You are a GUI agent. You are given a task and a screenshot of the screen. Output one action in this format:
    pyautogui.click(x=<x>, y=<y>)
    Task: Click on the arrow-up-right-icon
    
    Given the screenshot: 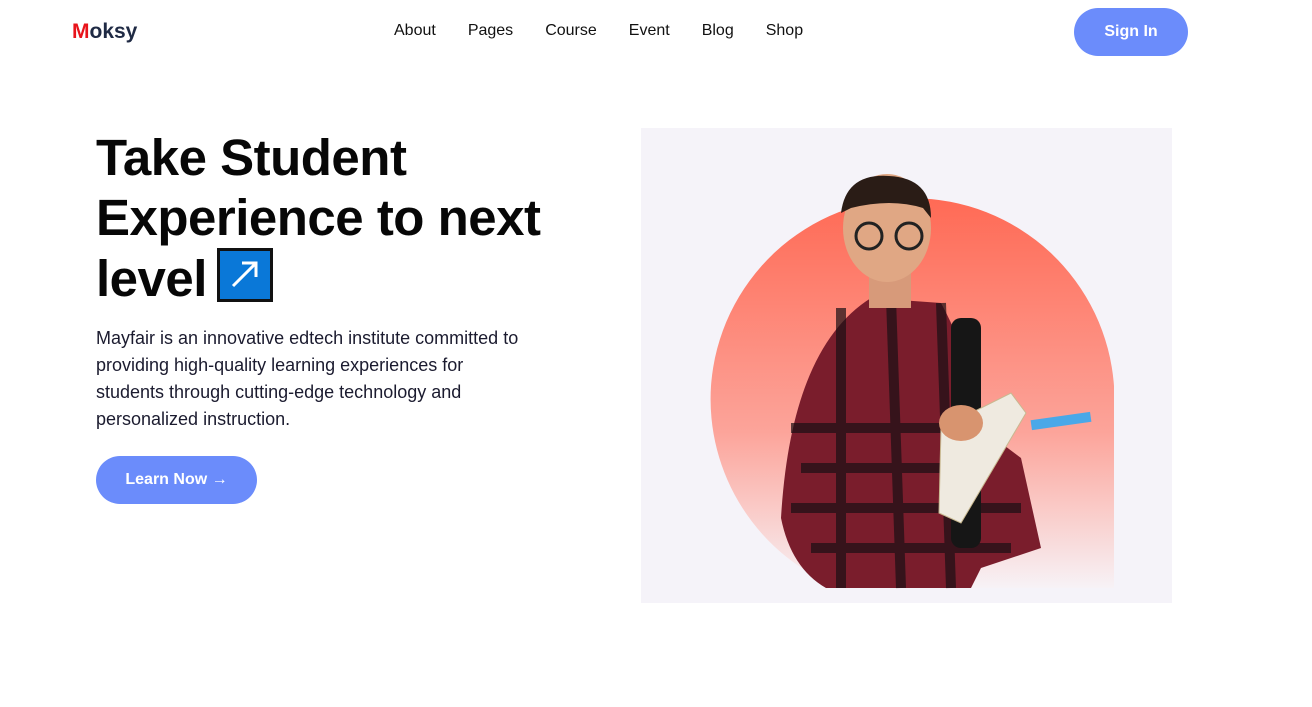 What is the action you would take?
    pyautogui.click(x=244, y=275)
    